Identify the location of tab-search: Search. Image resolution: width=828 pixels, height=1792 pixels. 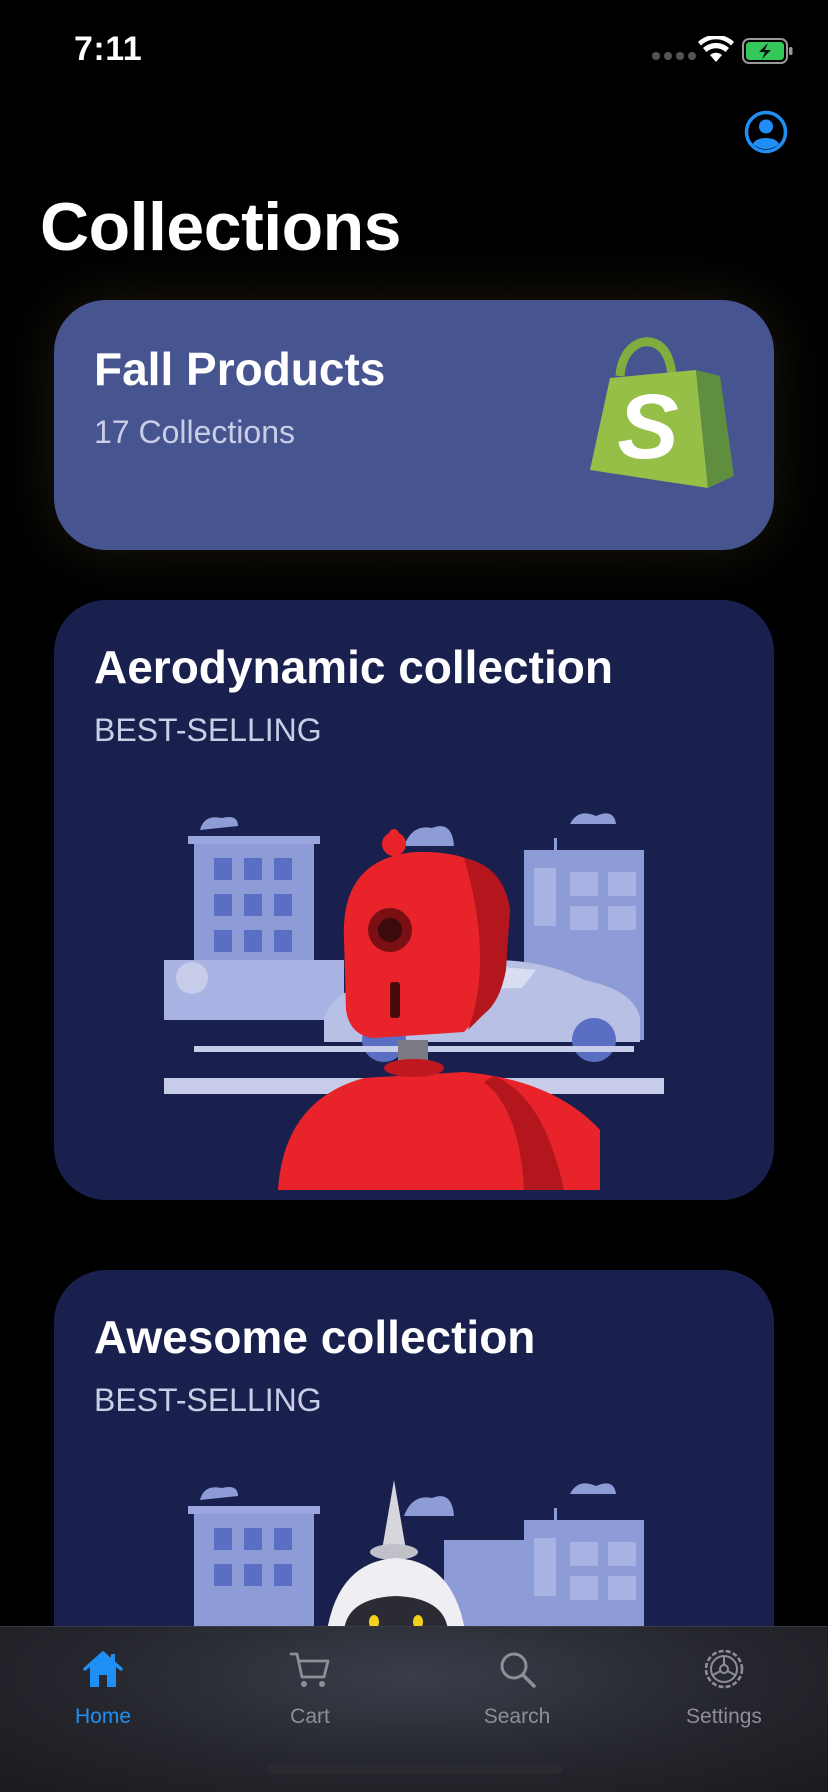
(517, 1688).